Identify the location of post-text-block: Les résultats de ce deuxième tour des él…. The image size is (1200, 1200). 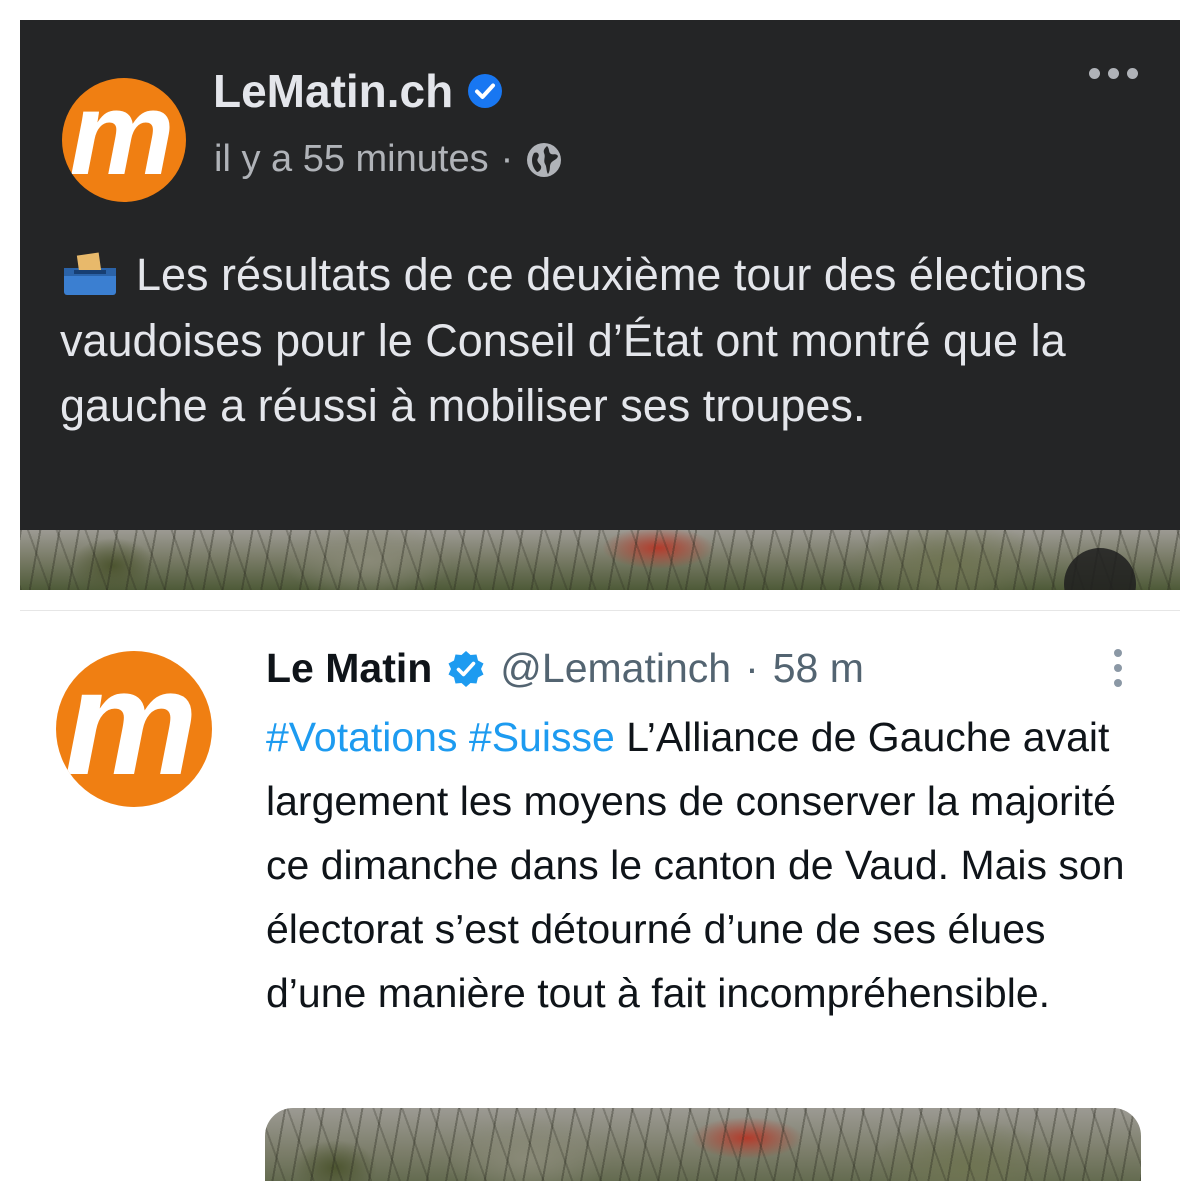
(605, 340).